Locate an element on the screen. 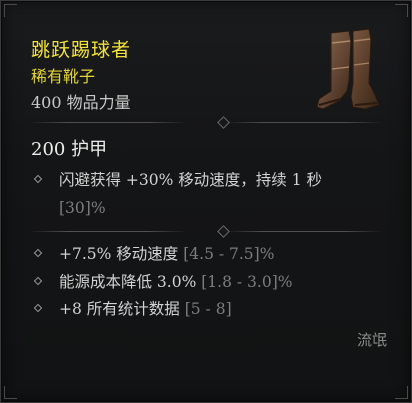 The height and width of the screenshot is (403, 412). affix-range: [1.8 - 3.0]% is located at coordinates (247, 282).